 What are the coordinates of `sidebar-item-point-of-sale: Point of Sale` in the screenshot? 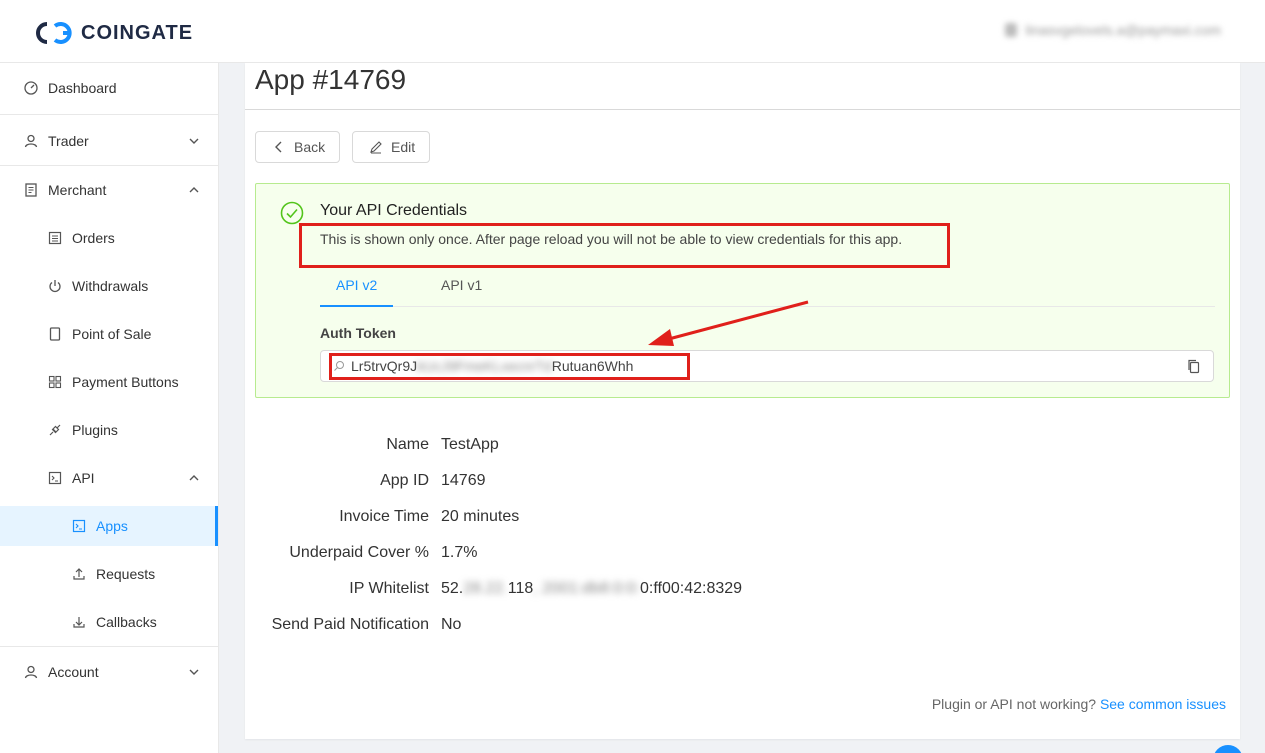 It's located at (109, 334).